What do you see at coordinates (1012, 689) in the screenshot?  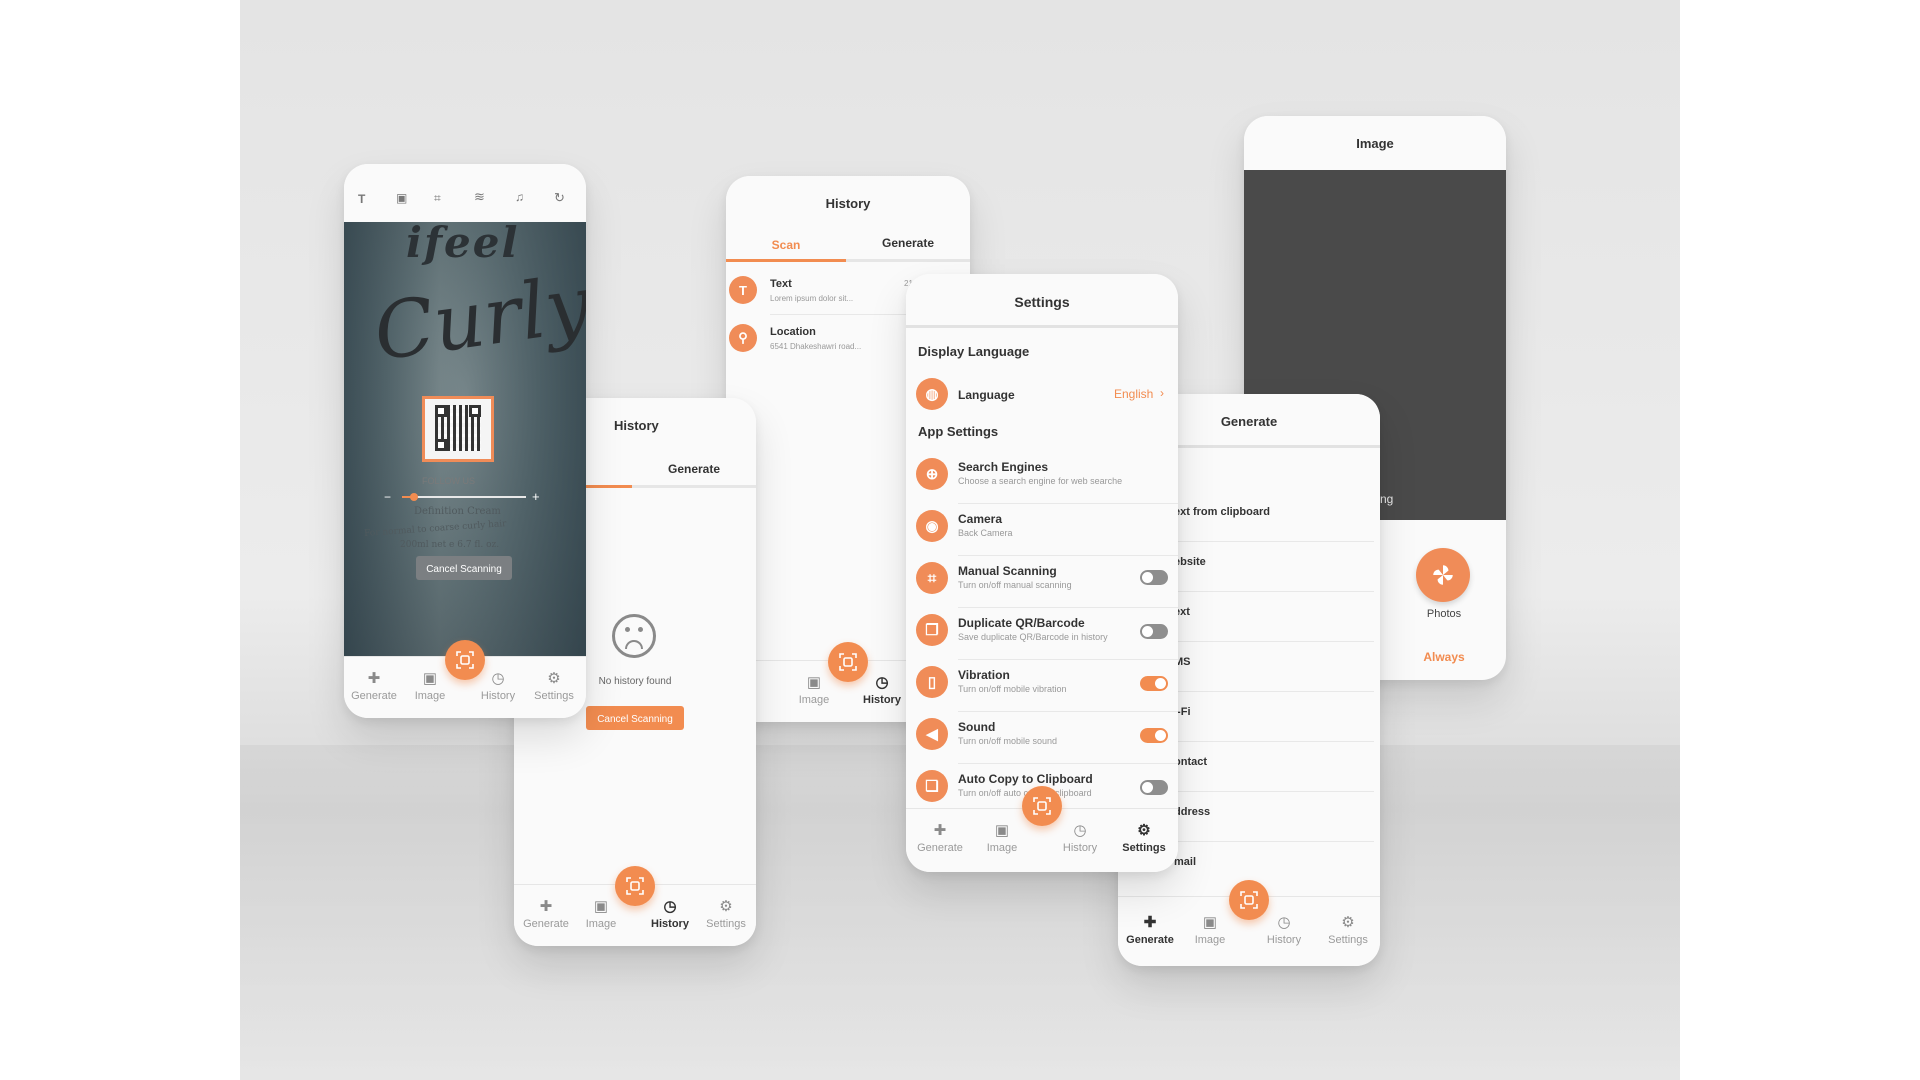 I see `setting-subtitle: Turn on/off mobile vibration` at bounding box center [1012, 689].